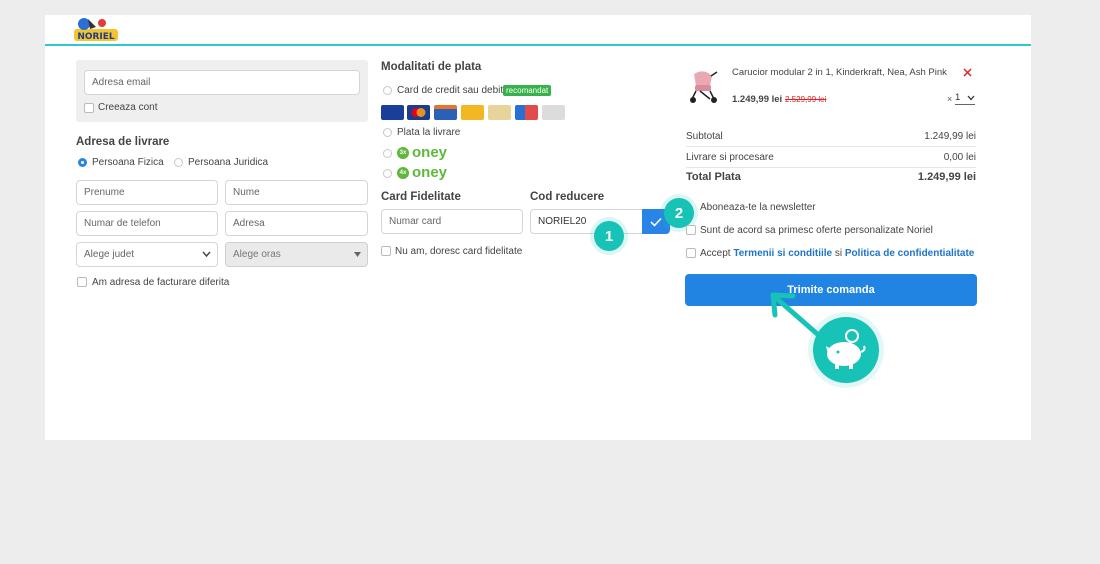 The height and width of the screenshot is (564, 1100). What do you see at coordinates (128, 162) in the screenshot?
I see `radio-physical-label: Persoana Fizica` at bounding box center [128, 162].